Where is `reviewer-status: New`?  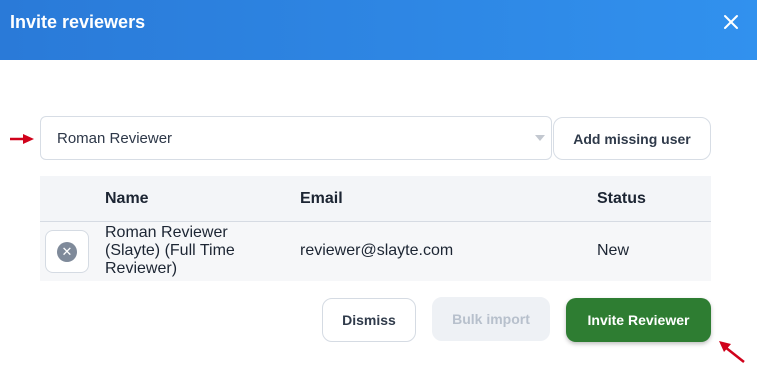
reviewer-status: New is located at coordinates (613, 250).